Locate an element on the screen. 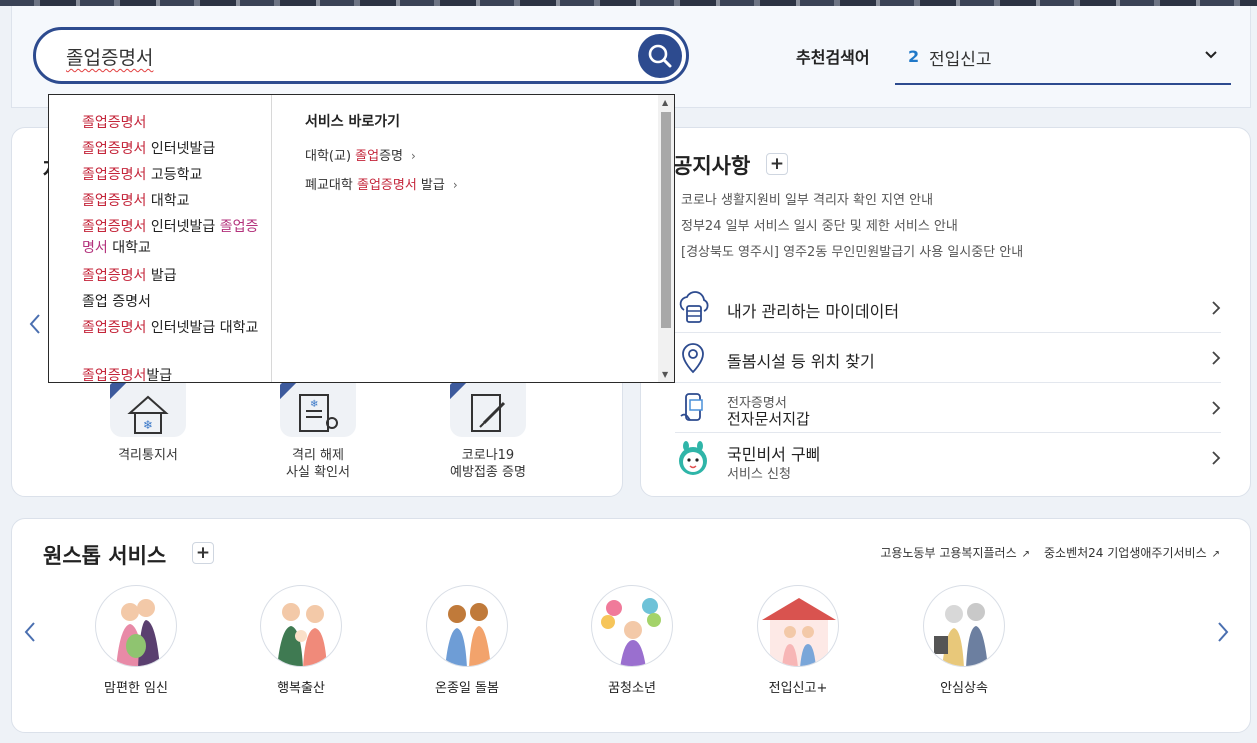 This screenshot has height=743, width=1257. plain-text: 폐교대학 is located at coordinates (331, 185).